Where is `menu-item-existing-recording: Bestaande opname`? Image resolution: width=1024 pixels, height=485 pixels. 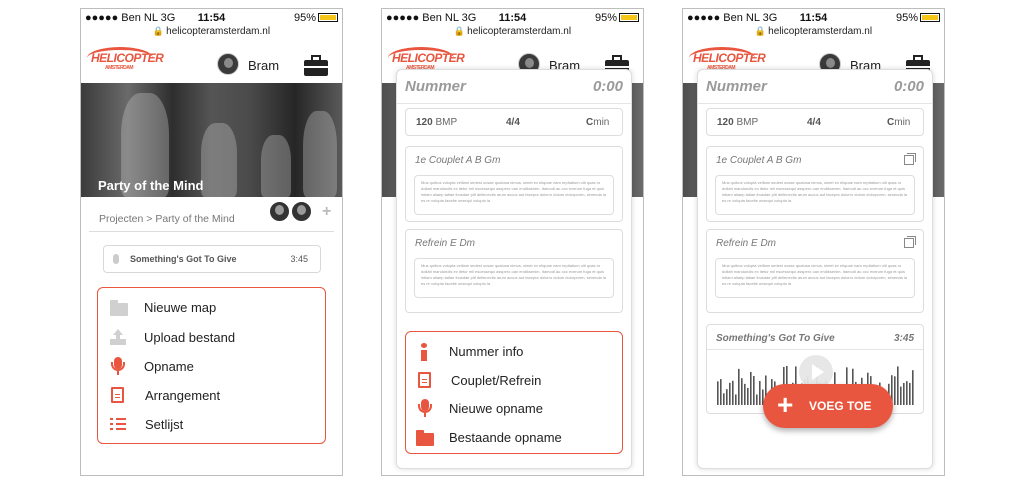 menu-item-existing-recording: Bestaande opname is located at coordinates (514, 437).